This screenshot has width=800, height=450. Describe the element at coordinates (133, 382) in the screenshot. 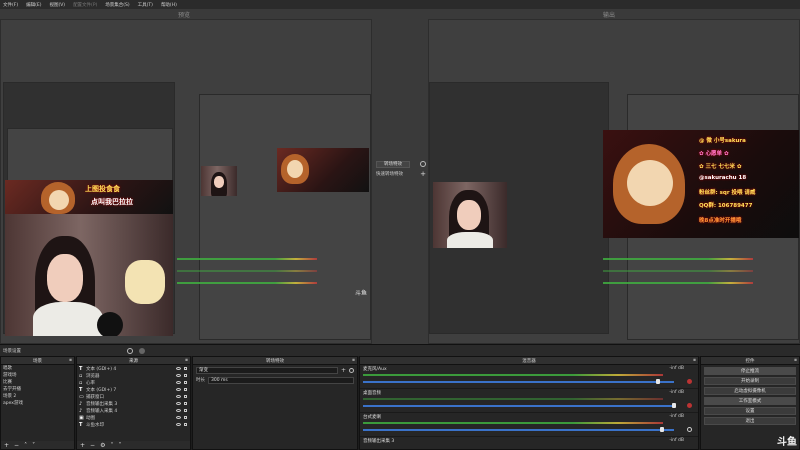

I see `source-item: ▫ 心率` at that location.